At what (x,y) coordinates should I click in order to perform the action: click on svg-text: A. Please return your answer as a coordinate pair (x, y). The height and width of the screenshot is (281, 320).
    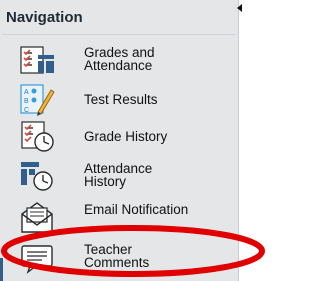
    Looking at the image, I should click on (26, 92).